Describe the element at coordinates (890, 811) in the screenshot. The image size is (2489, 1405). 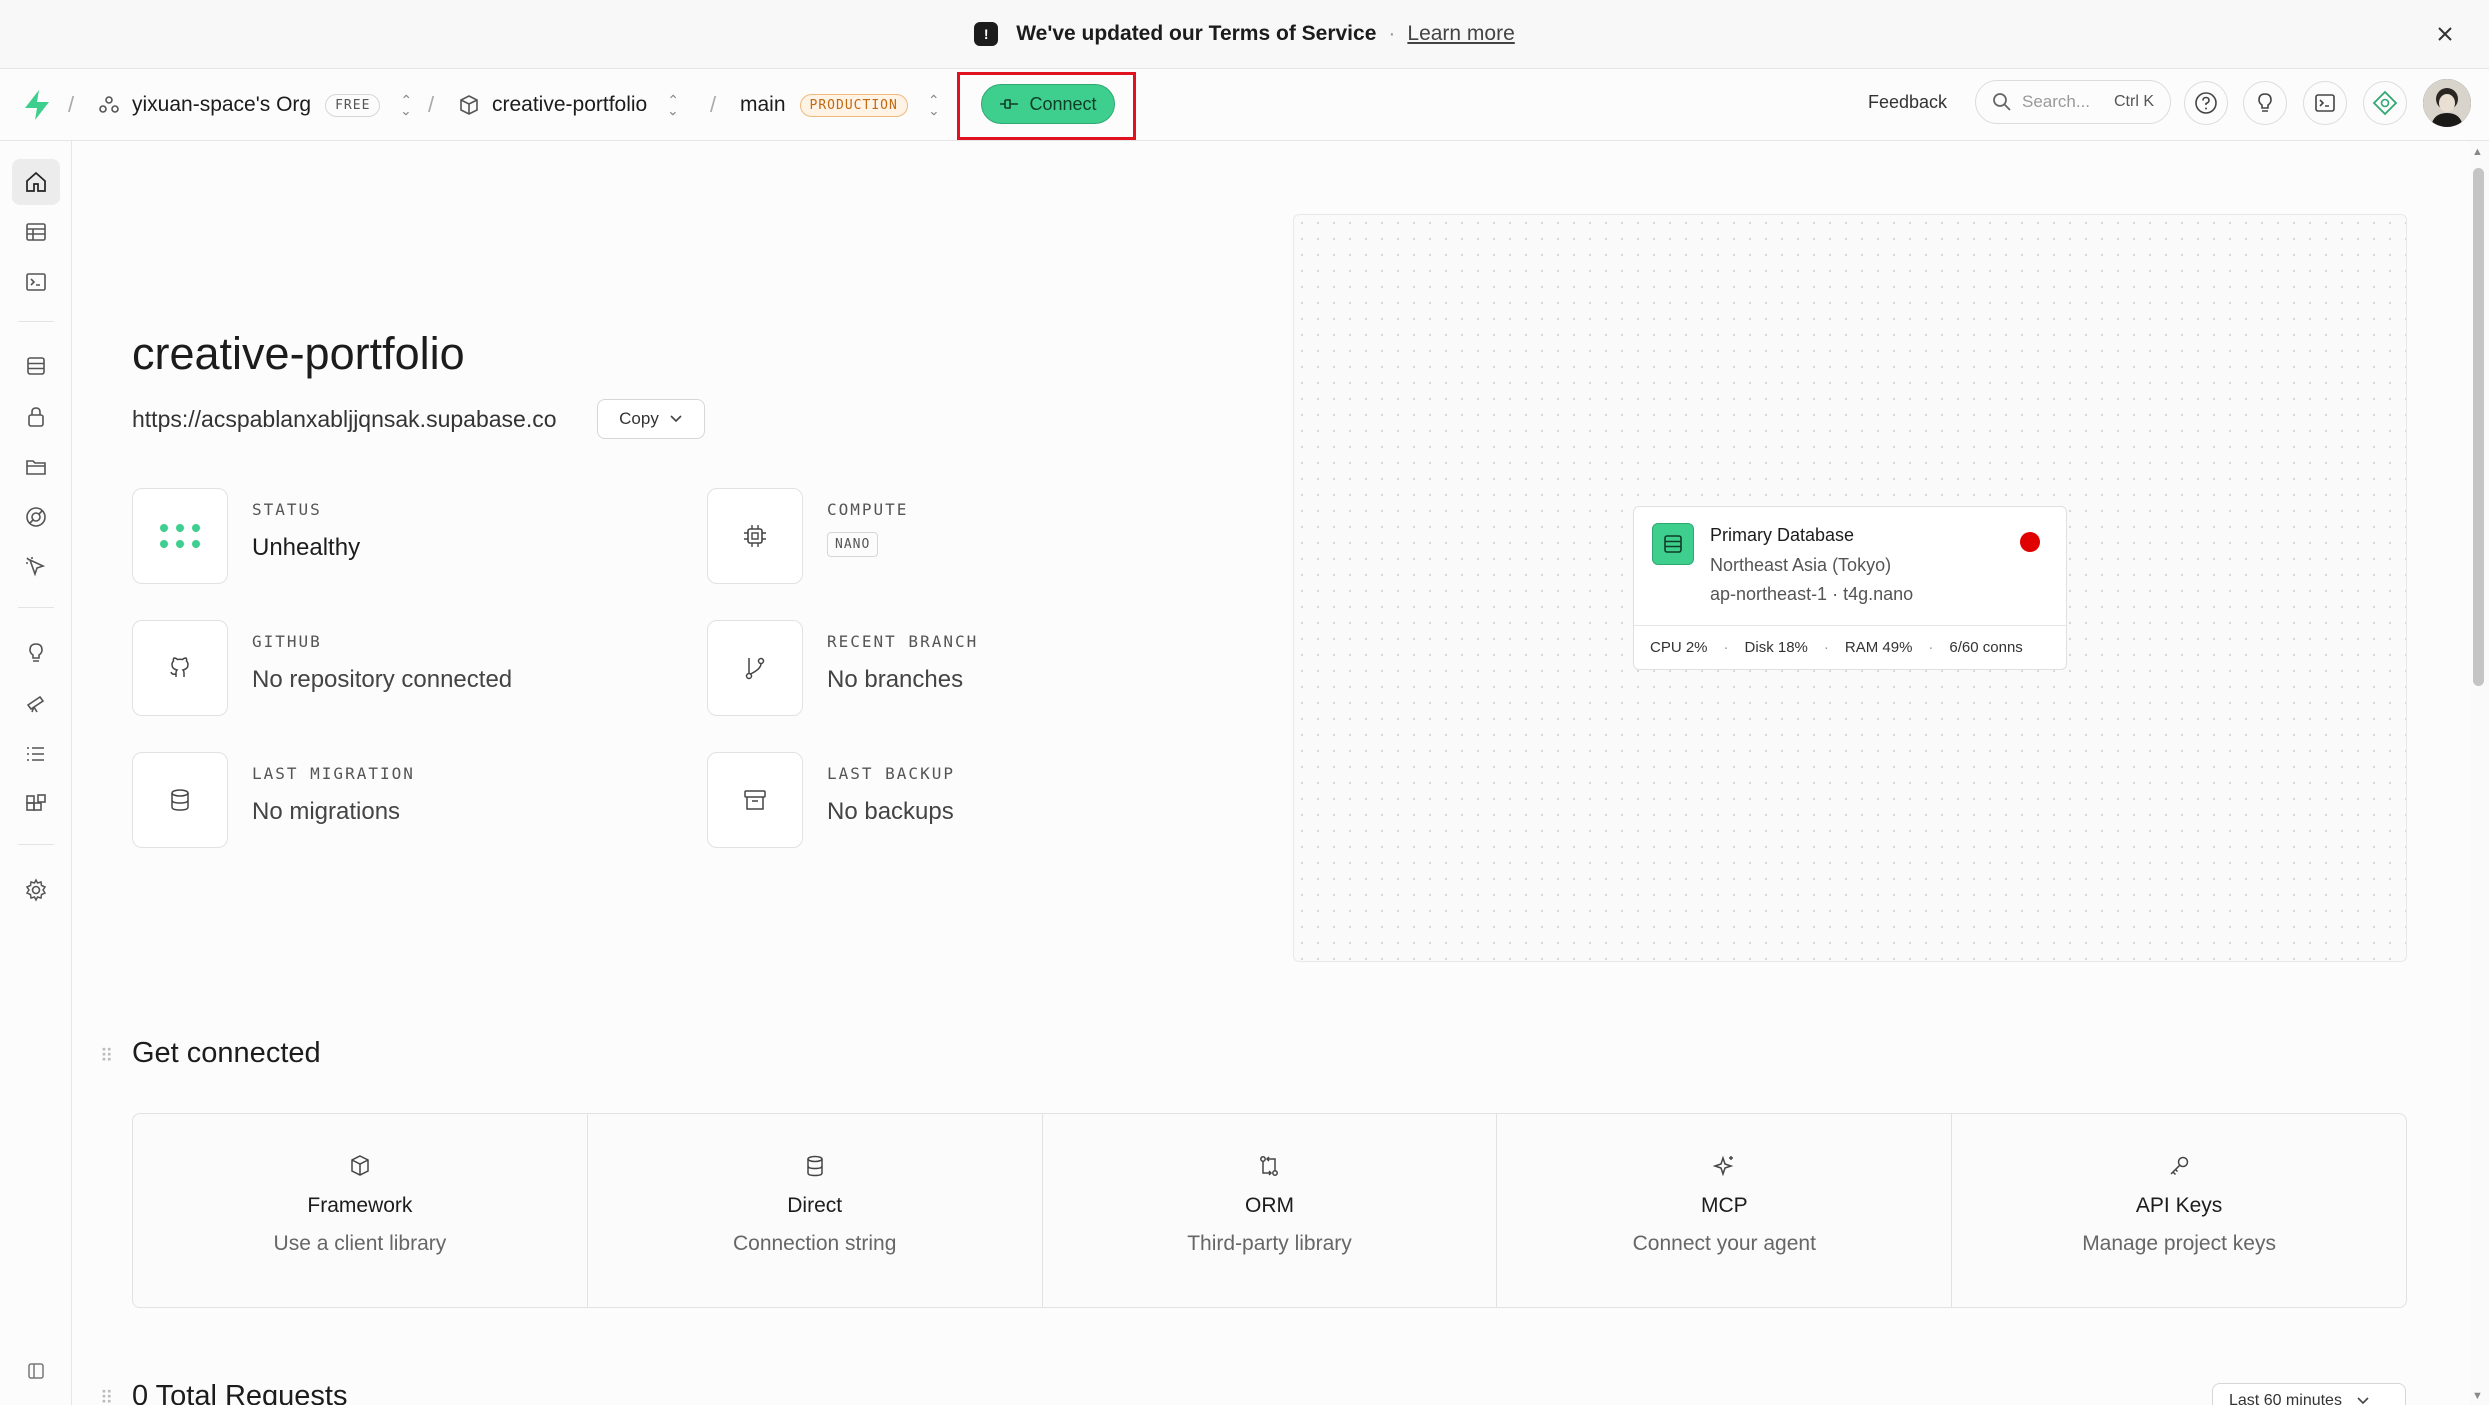
I see `backup-value: No backups` at that location.